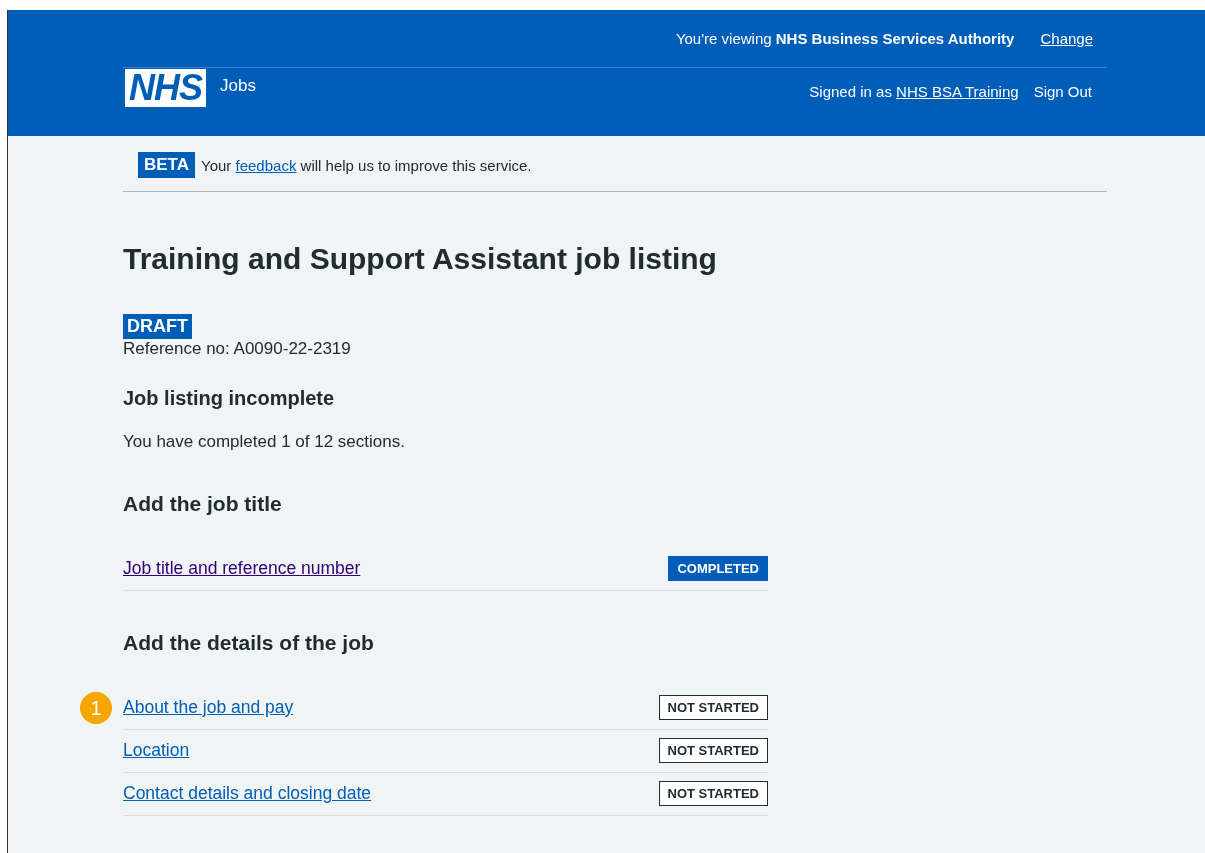 This screenshot has width=1205, height=853. I want to click on user-link: NHS BSA Training, so click(957, 91).